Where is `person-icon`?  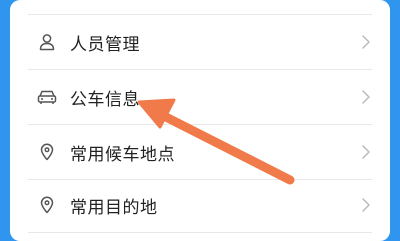 person-icon is located at coordinates (47, 42).